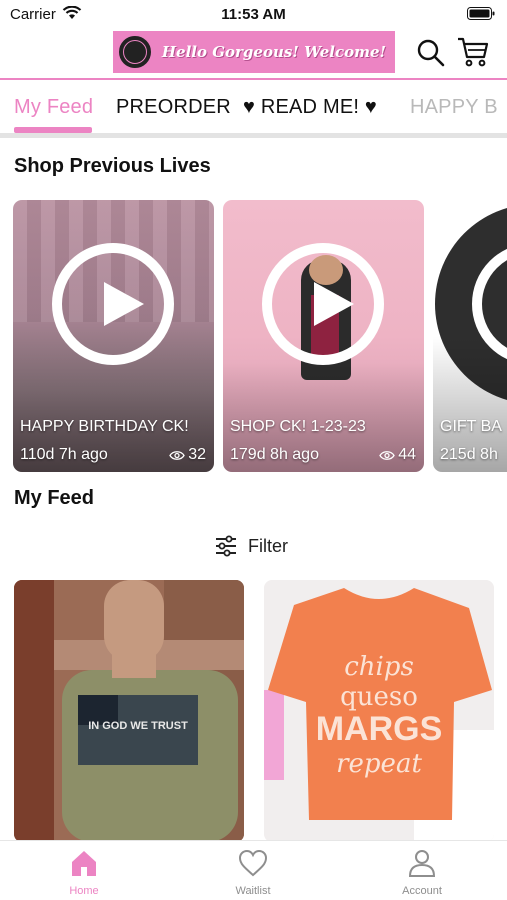 The image size is (507, 900). What do you see at coordinates (422, 891) in the screenshot?
I see `nav-account-label: Account` at bounding box center [422, 891].